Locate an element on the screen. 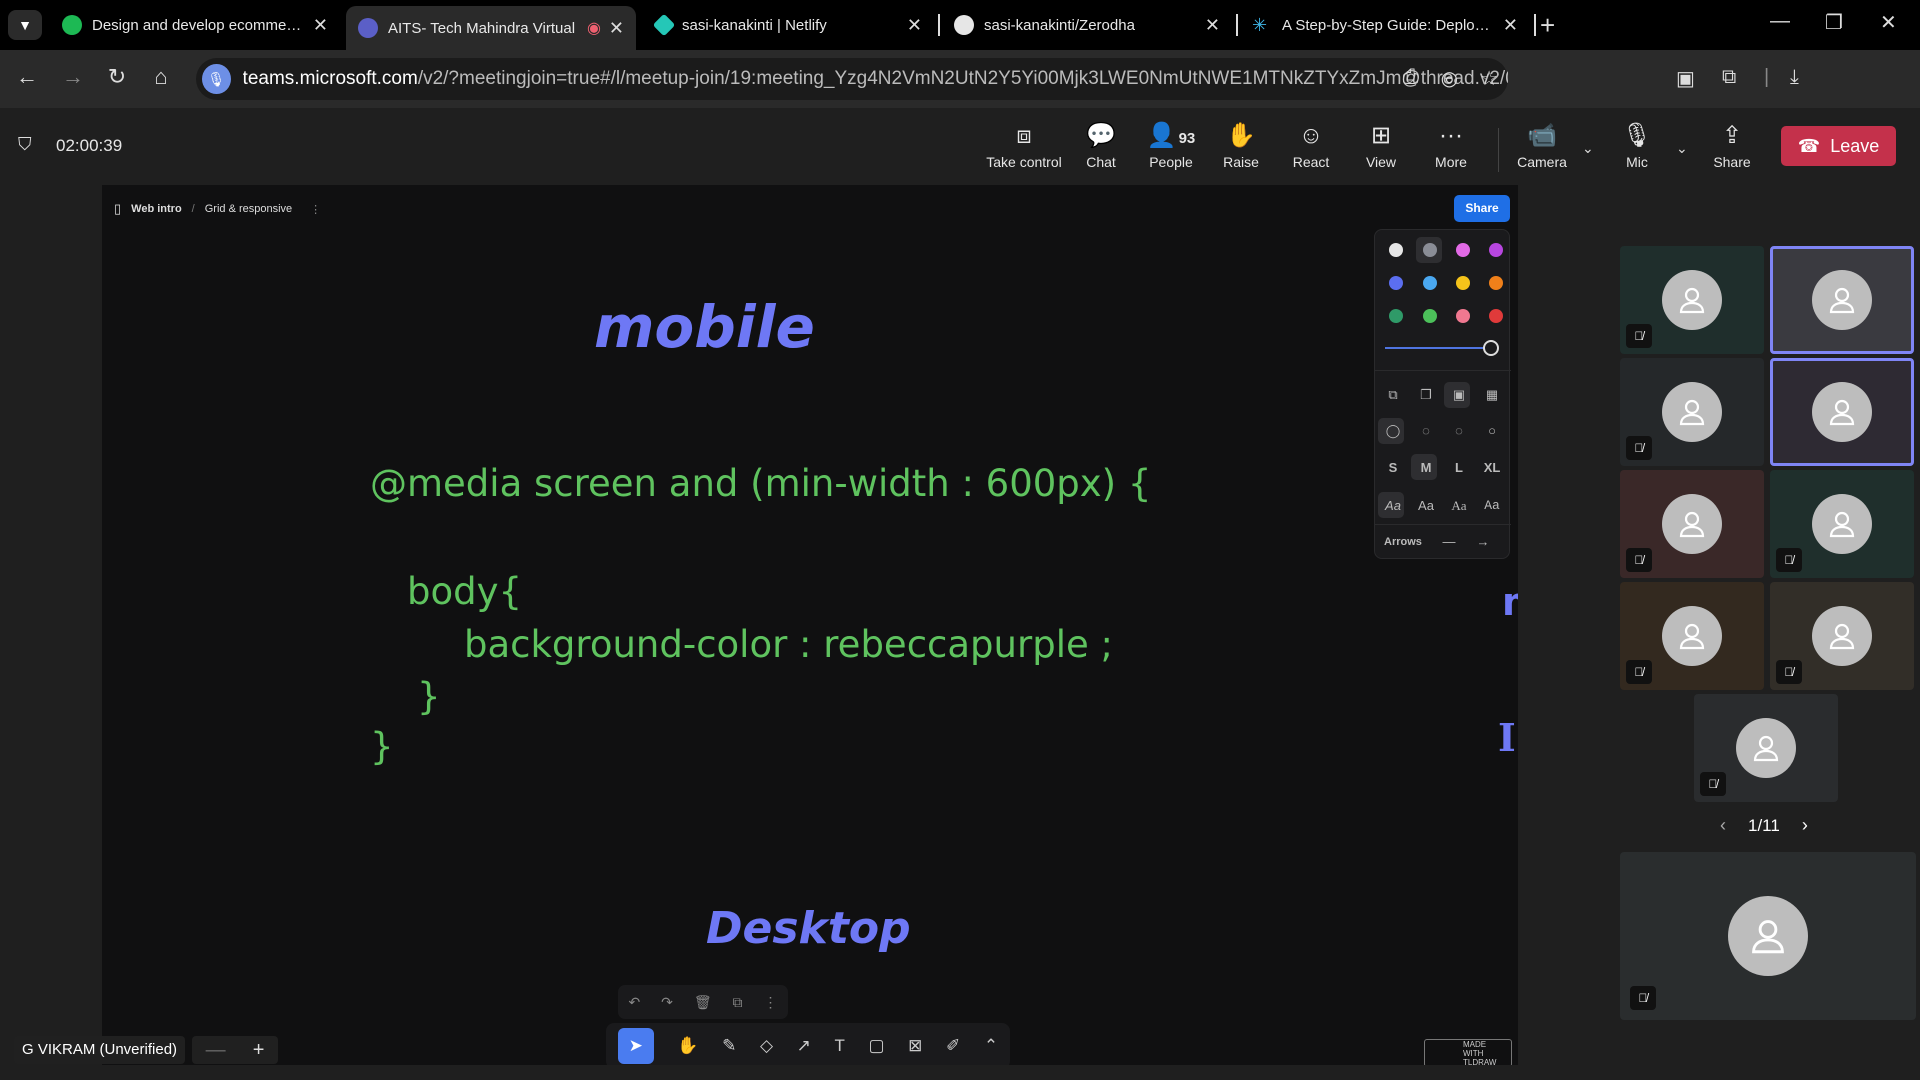 This screenshot has width=1920, height=1080. arrowhead-end-icon: → is located at coordinates (1483, 541).